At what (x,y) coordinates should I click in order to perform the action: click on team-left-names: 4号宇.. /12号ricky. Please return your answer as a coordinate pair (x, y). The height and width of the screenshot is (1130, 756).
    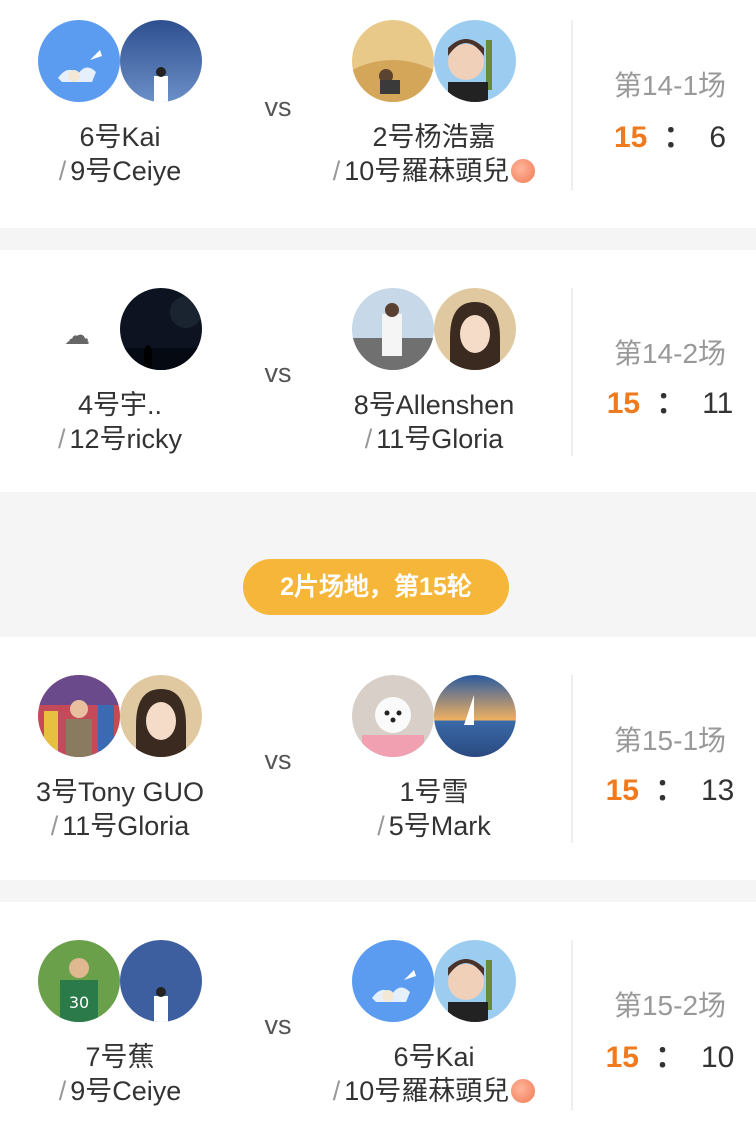
    Looking at the image, I should click on (122, 422).